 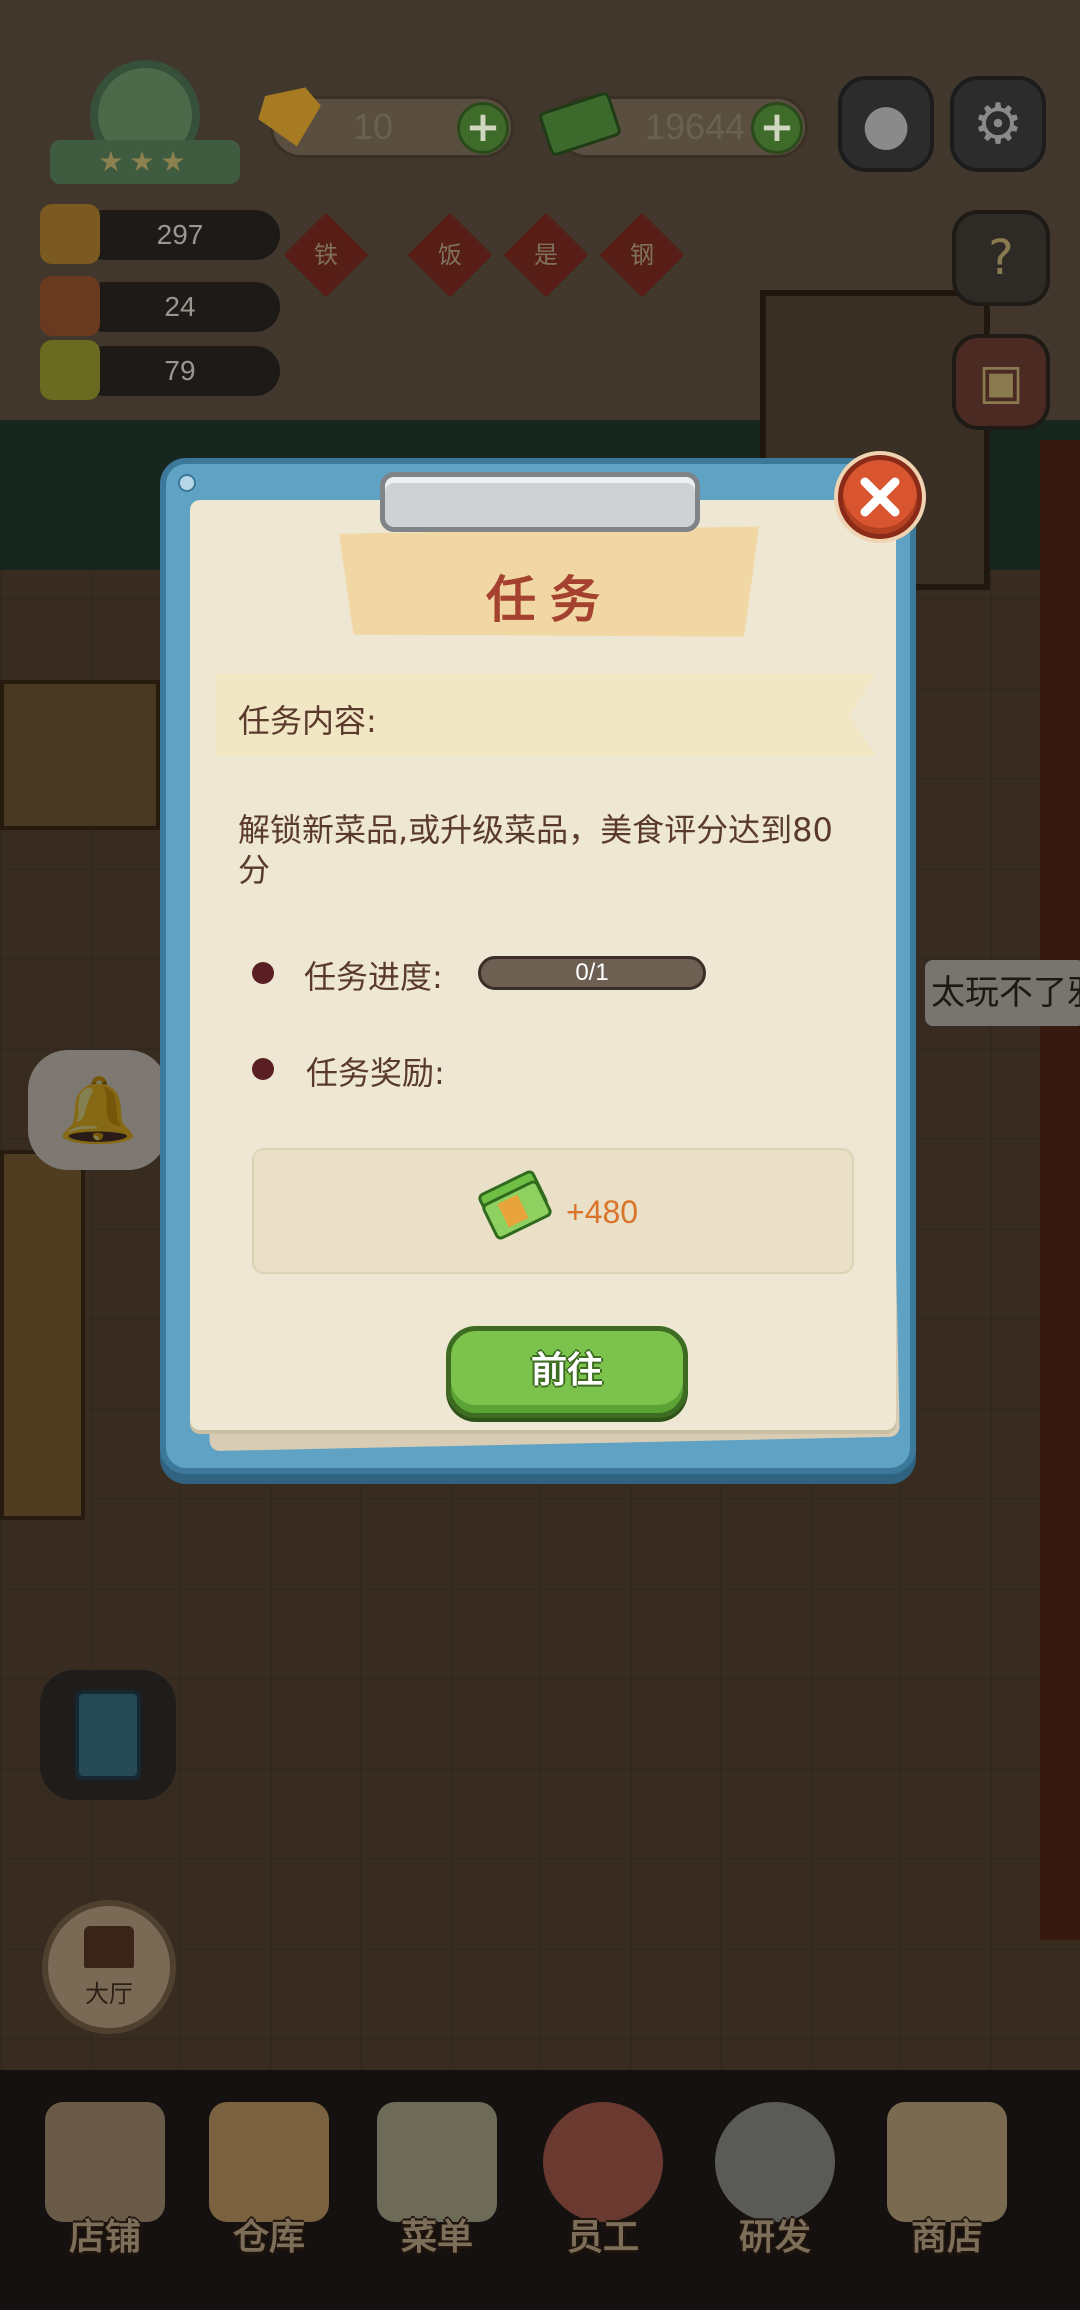 What do you see at coordinates (436, 2237) in the screenshot?
I see `nav-label: 菜单` at bounding box center [436, 2237].